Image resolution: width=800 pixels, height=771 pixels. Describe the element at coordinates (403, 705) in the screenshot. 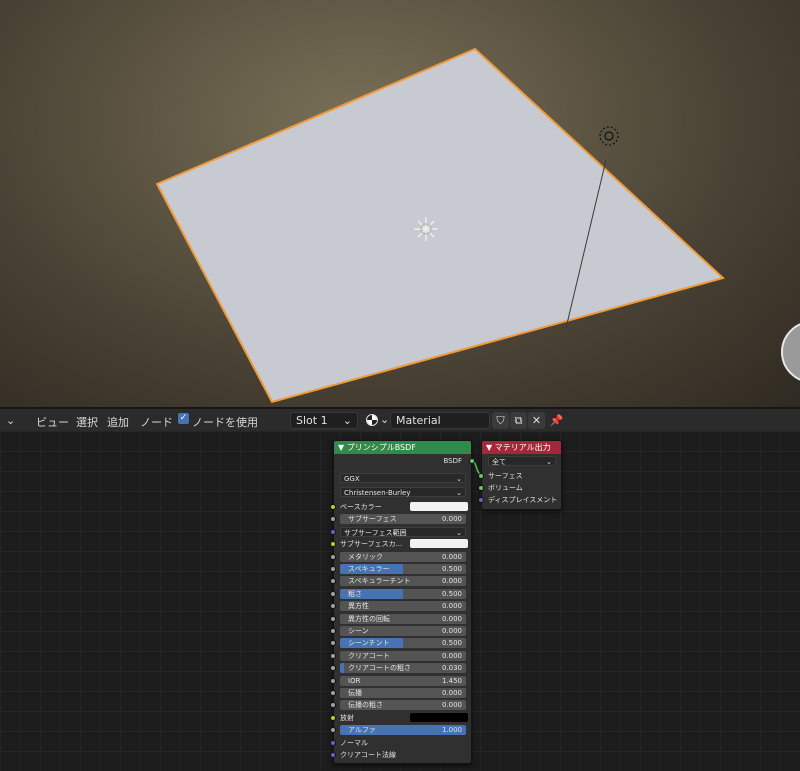

I see `value-slider: 伝播の粗さ 0.000` at that location.